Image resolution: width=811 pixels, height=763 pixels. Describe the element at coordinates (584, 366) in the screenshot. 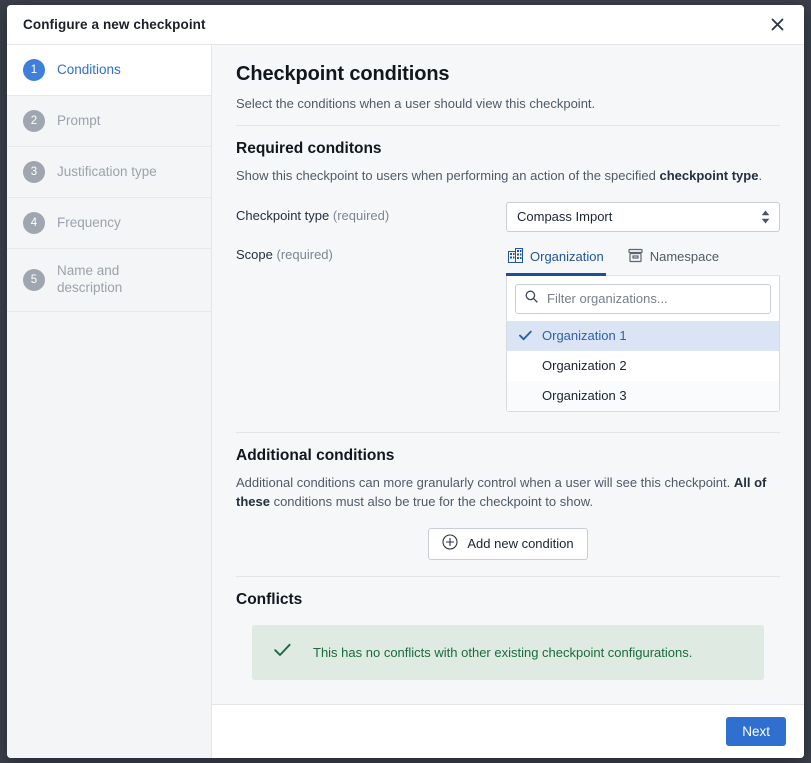

I see `organization-option-label: Organization 2` at that location.